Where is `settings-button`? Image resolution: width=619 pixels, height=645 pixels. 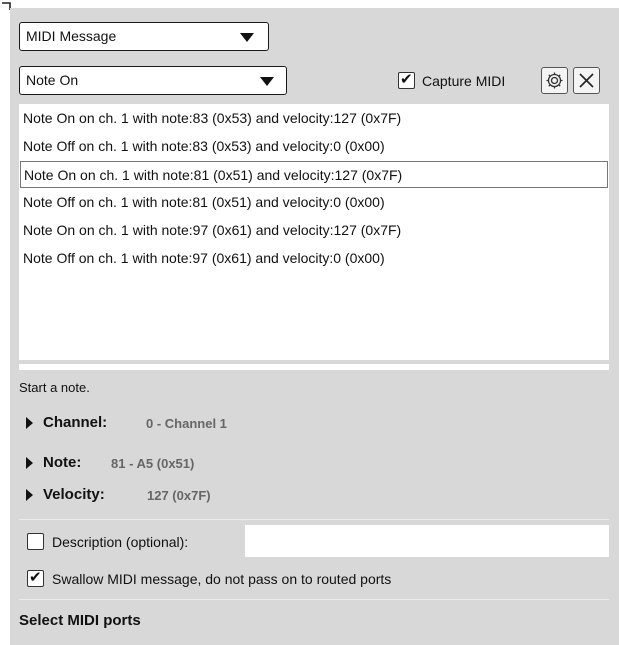
settings-button is located at coordinates (554, 80).